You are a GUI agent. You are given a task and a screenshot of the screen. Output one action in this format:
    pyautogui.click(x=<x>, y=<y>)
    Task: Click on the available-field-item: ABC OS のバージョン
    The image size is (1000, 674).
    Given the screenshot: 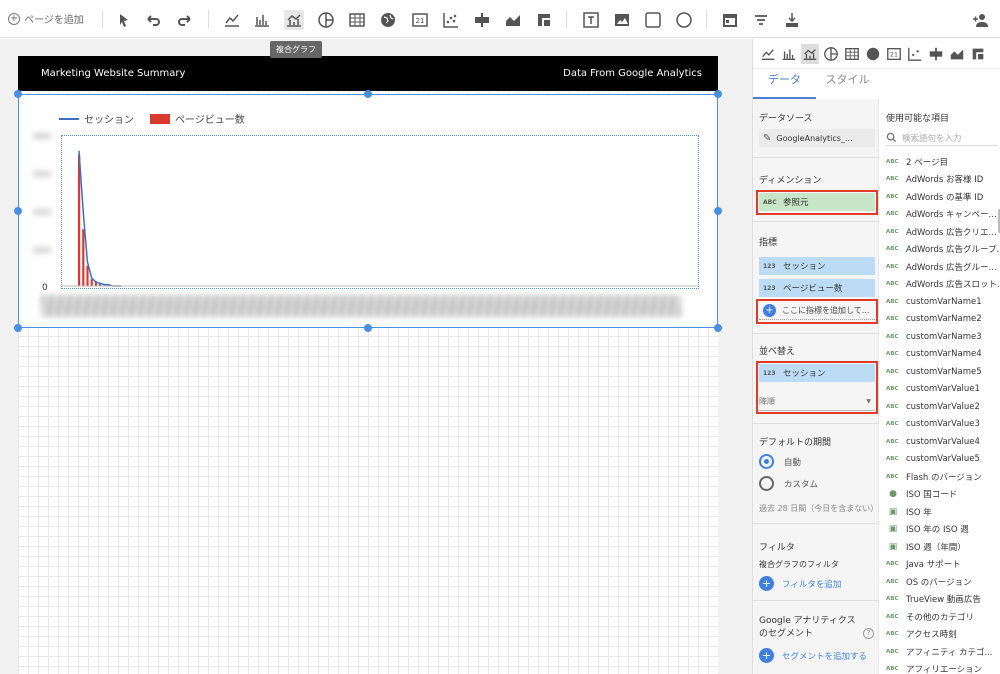 What is the action you would take?
    pyautogui.click(x=943, y=582)
    